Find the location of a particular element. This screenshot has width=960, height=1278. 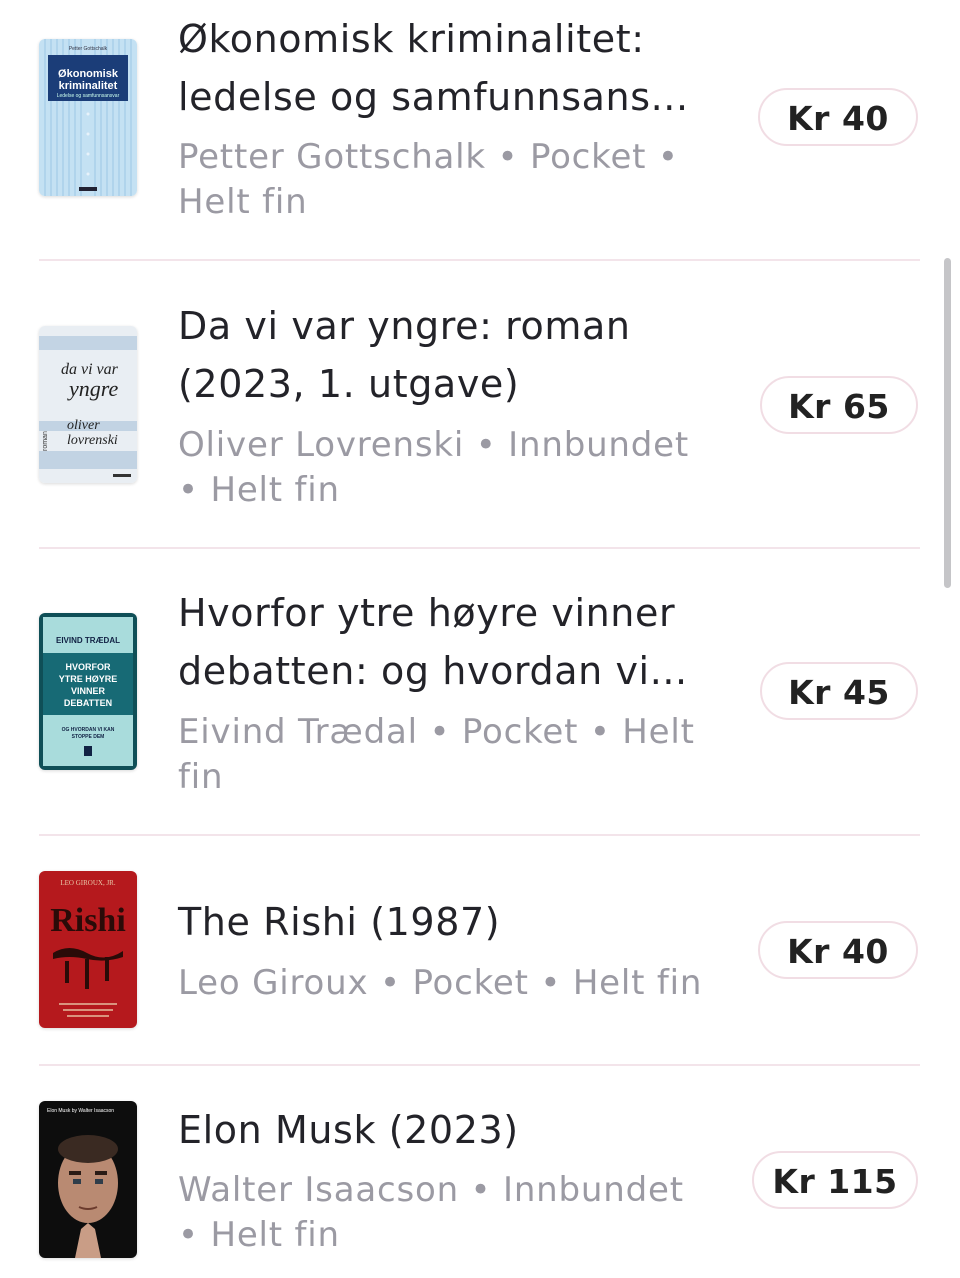

book-meta-line: Helt fin is located at coordinates (243, 202).